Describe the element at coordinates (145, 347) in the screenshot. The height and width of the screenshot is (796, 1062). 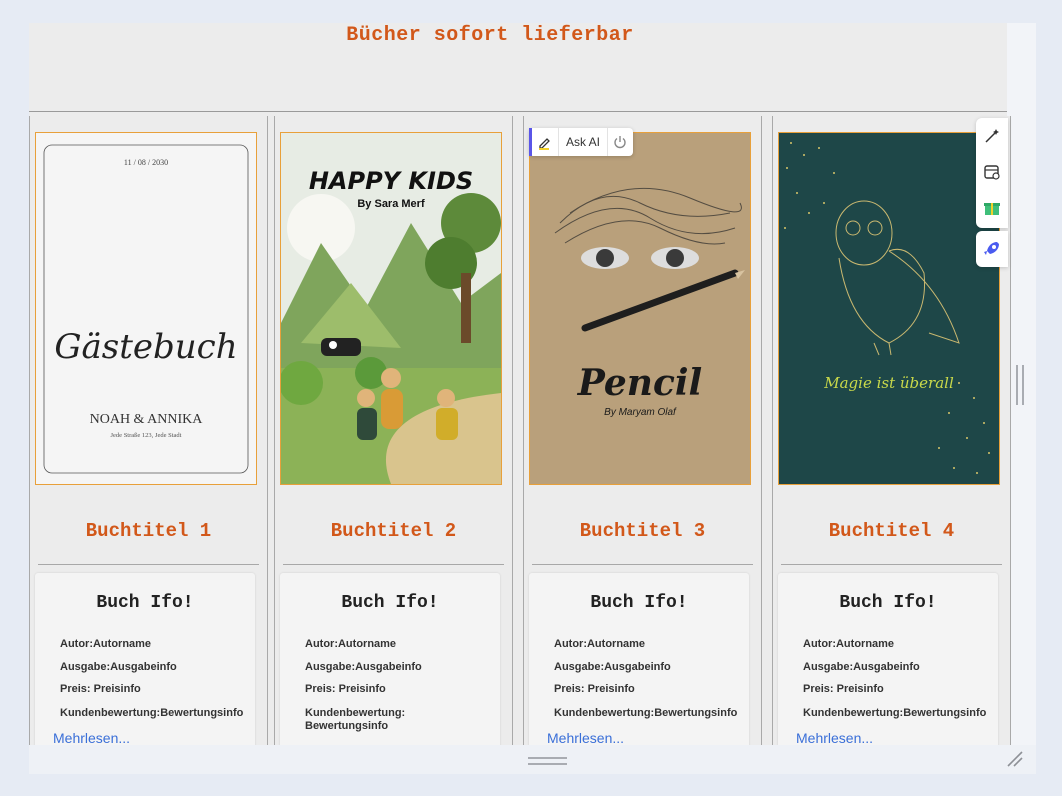
I see `cover-script-title: Gästebuch` at that location.